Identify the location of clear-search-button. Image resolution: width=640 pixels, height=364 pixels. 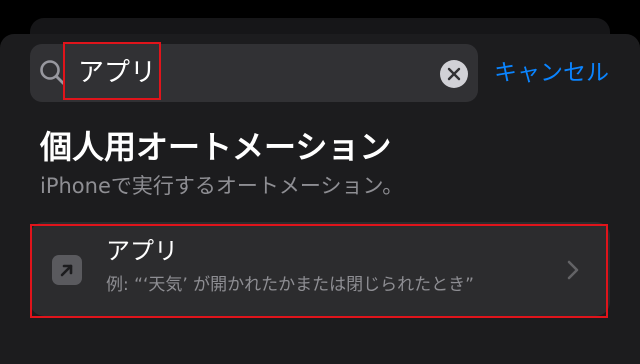
(454, 74).